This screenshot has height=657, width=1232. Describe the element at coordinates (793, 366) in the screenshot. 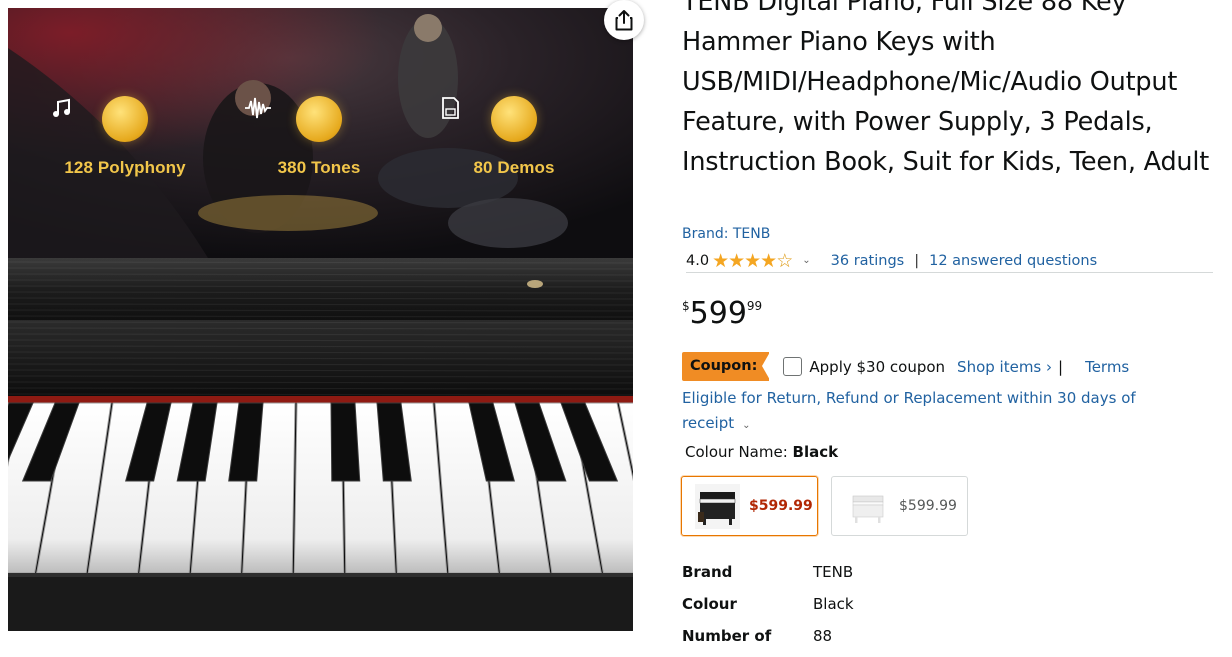

I see `coupon-checkbox` at that location.